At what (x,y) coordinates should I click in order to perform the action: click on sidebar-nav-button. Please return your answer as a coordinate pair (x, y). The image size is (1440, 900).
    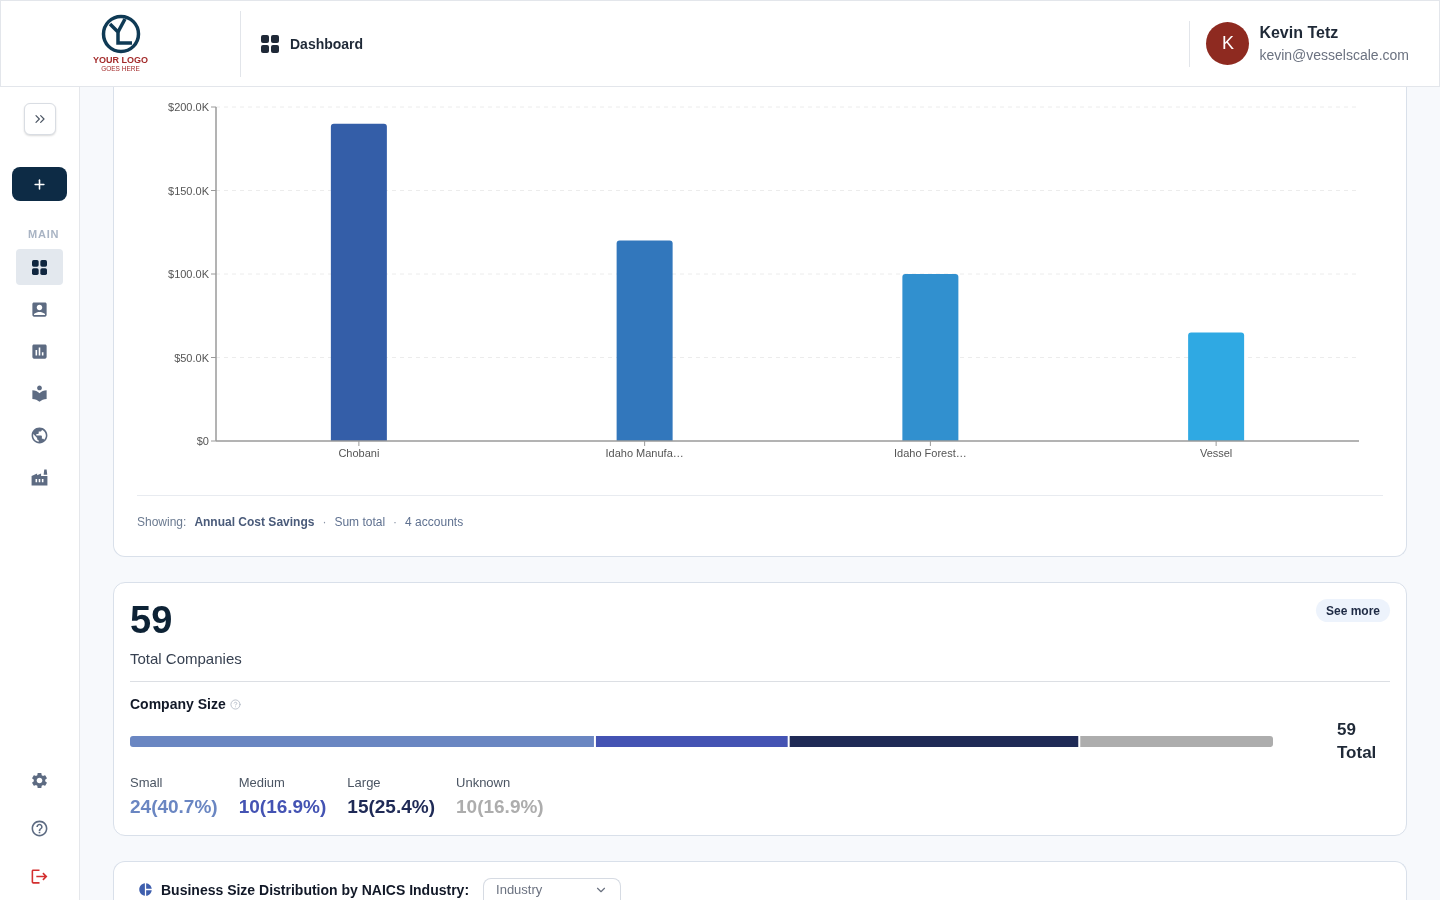
    Looking at the image, I should click on (39, 267).